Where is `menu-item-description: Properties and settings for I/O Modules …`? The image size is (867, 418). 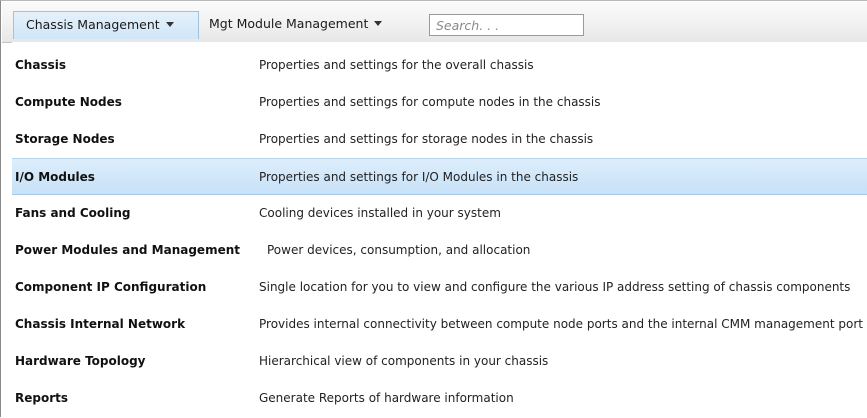
menu-item-description: Properties and settings for I/O Modules … is located at coordinates (419, 177).